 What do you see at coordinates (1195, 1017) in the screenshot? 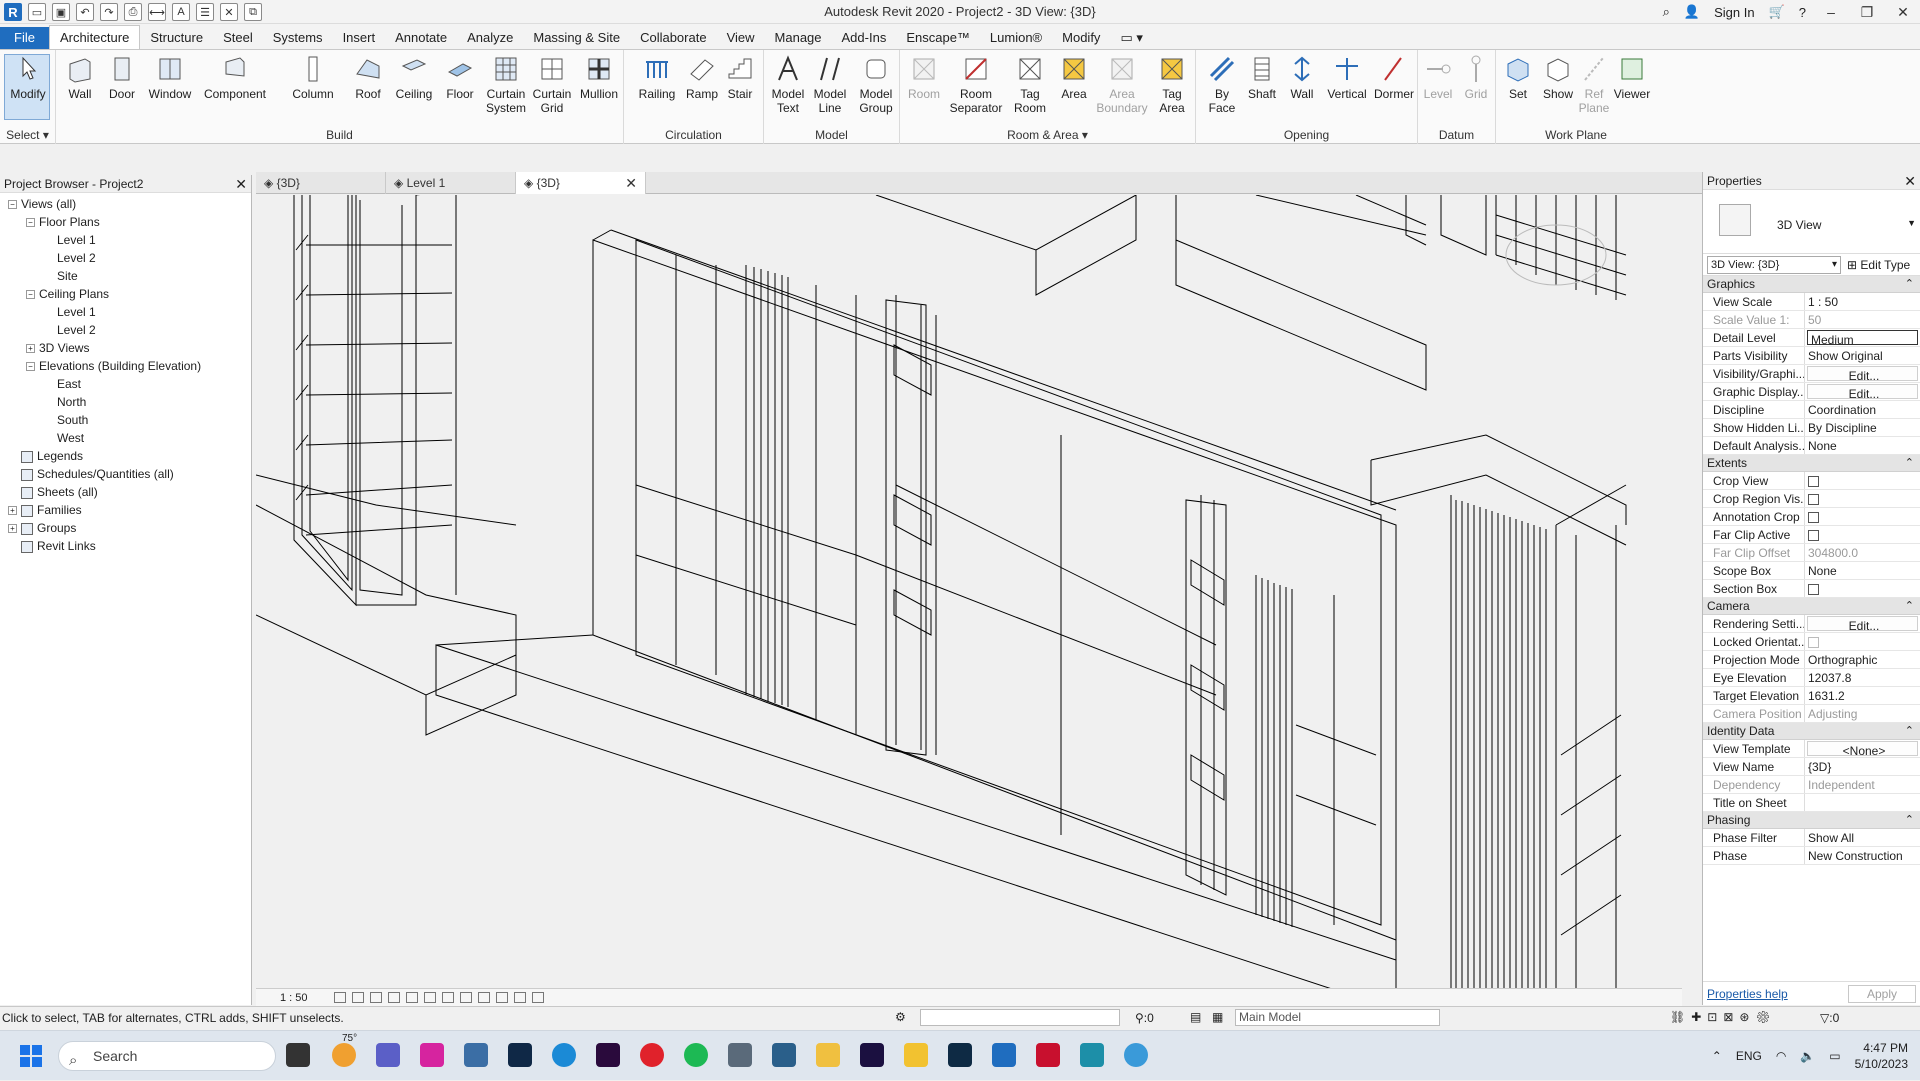
I see `design-options-icon: ▤` at bounding box center [1195, 1017].